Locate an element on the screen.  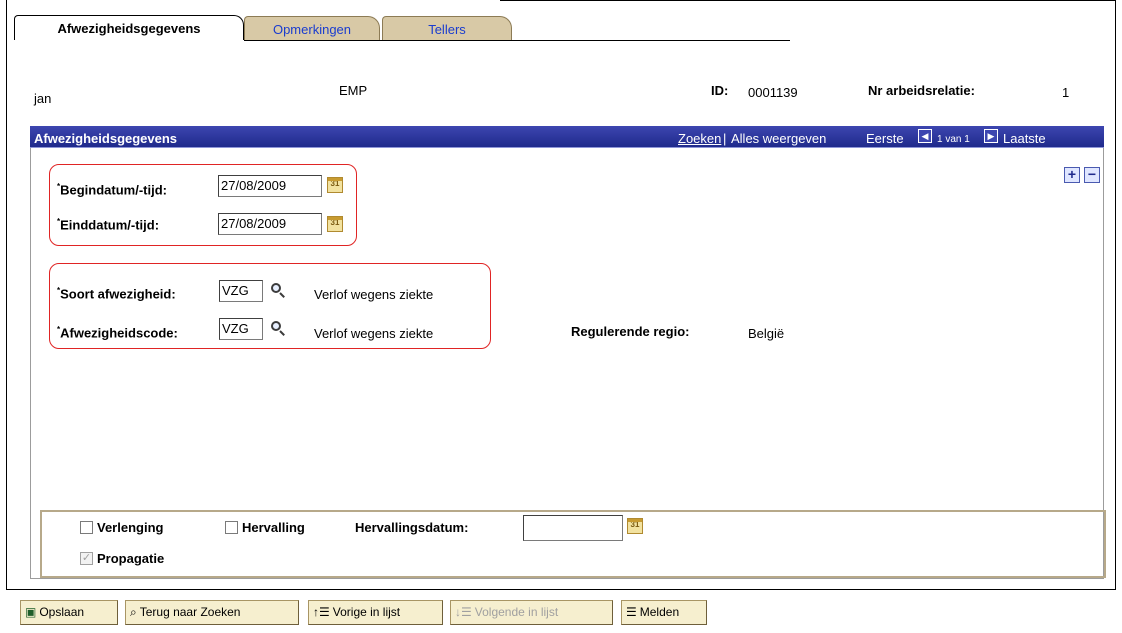
absence-code-description: Verlof wegens ziekte is located at coordinates (374, 333).